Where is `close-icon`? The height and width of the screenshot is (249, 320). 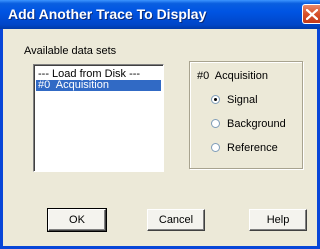
close-icon is located at coordinates (312, 14).